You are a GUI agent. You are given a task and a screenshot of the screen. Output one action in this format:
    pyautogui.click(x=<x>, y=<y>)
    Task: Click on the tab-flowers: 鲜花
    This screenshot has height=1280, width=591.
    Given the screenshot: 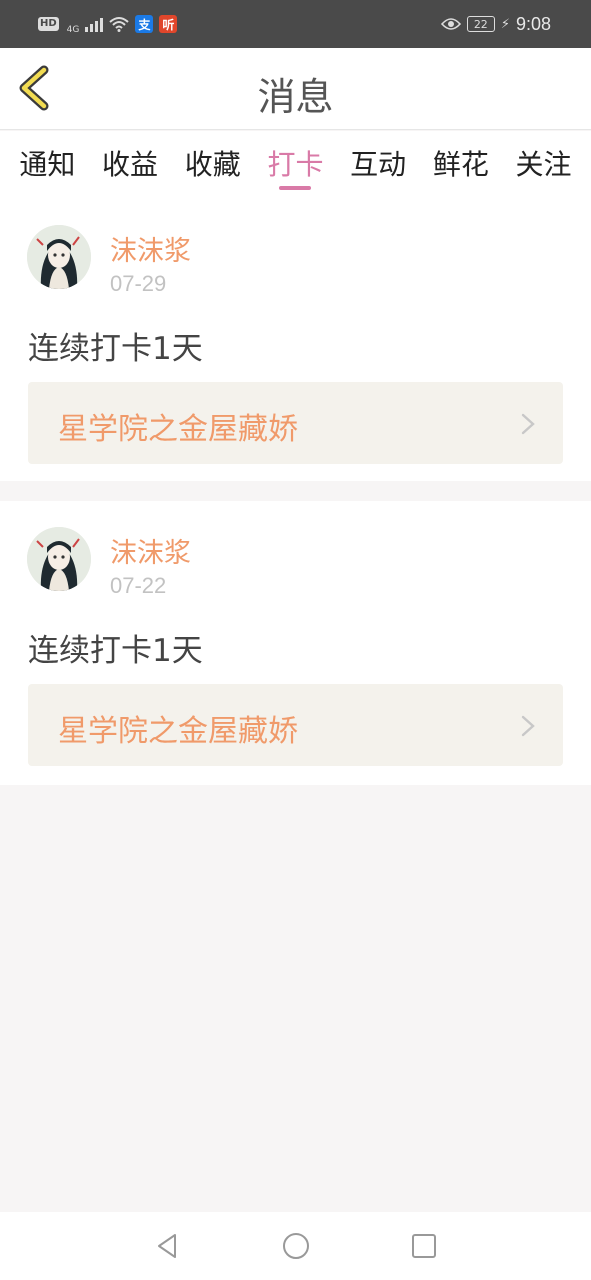 What is the action you would take?
    pyautogui.click(x=461, y=165)
    